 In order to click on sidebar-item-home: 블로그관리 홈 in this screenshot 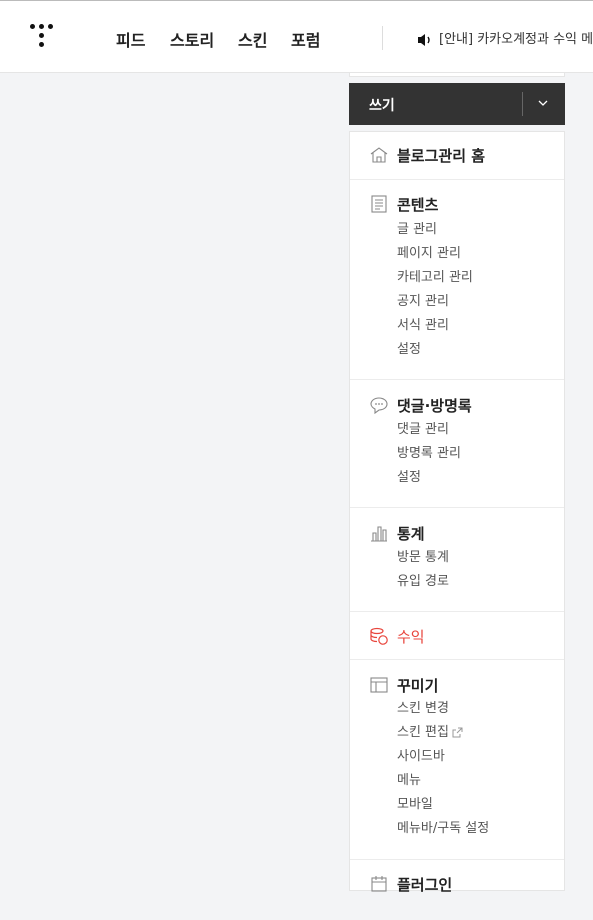, I will do `click(457, 155)`.